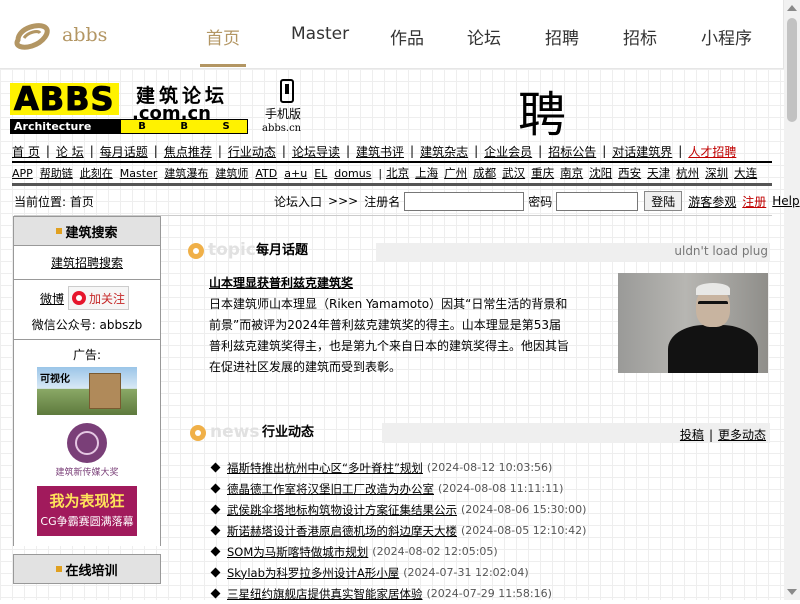  I want to click on bbs-letter: B, so click(184, 126).